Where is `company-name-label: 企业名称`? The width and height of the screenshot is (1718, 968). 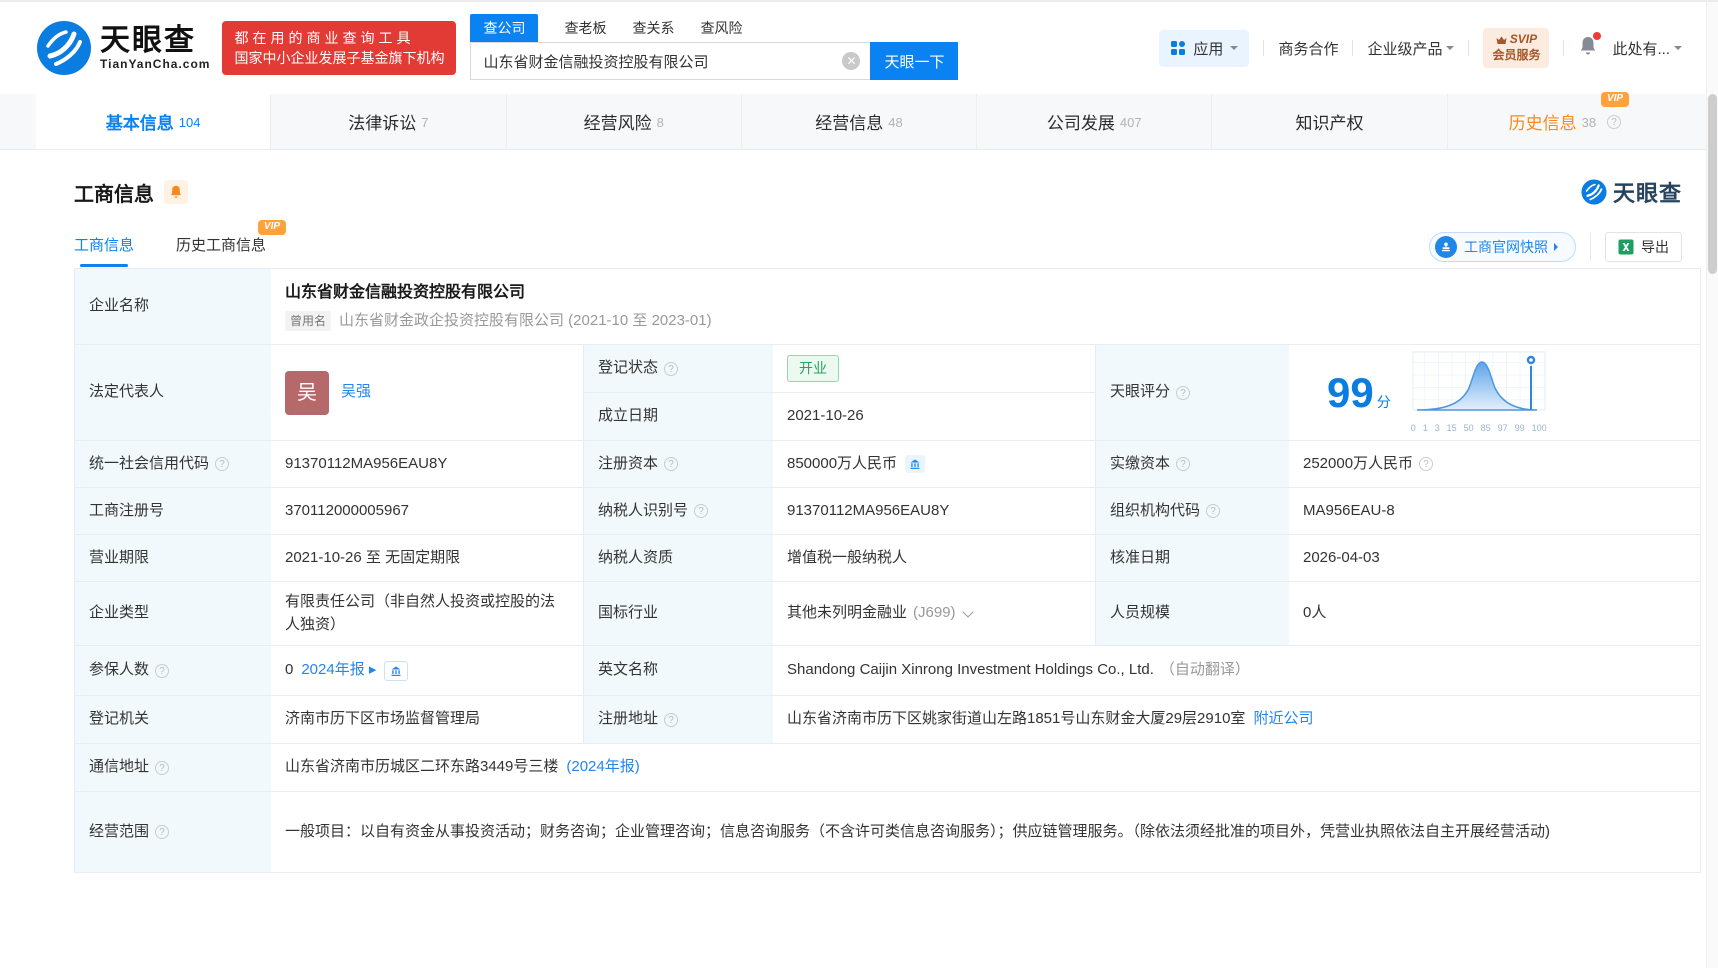
company-name-label: 企业名称 is located at coordinates (173, 307).